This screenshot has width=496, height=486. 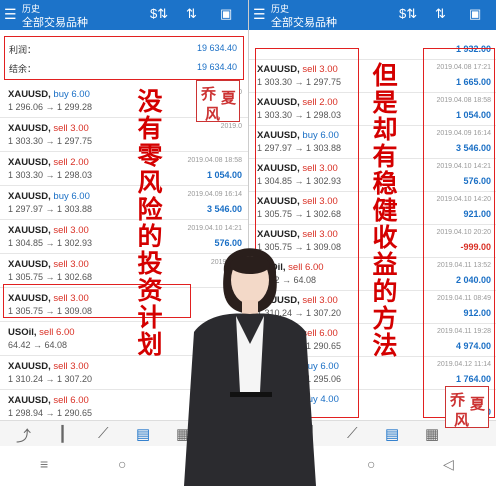 I want to click on trade-profit: 3 546.00, so click(x=224, y=209).